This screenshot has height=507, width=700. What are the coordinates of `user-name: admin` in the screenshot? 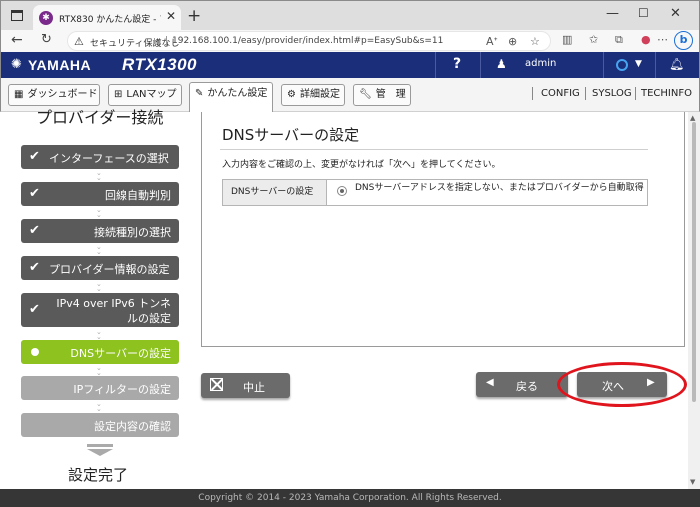 It's located at (540, 63).